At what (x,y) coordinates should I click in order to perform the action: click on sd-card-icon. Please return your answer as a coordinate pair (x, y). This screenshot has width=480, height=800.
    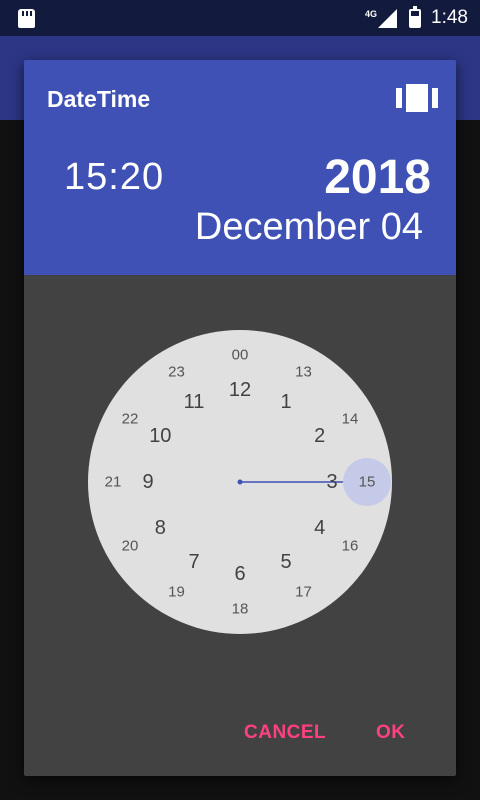
    Looking at the image, I should click on (26, 18).